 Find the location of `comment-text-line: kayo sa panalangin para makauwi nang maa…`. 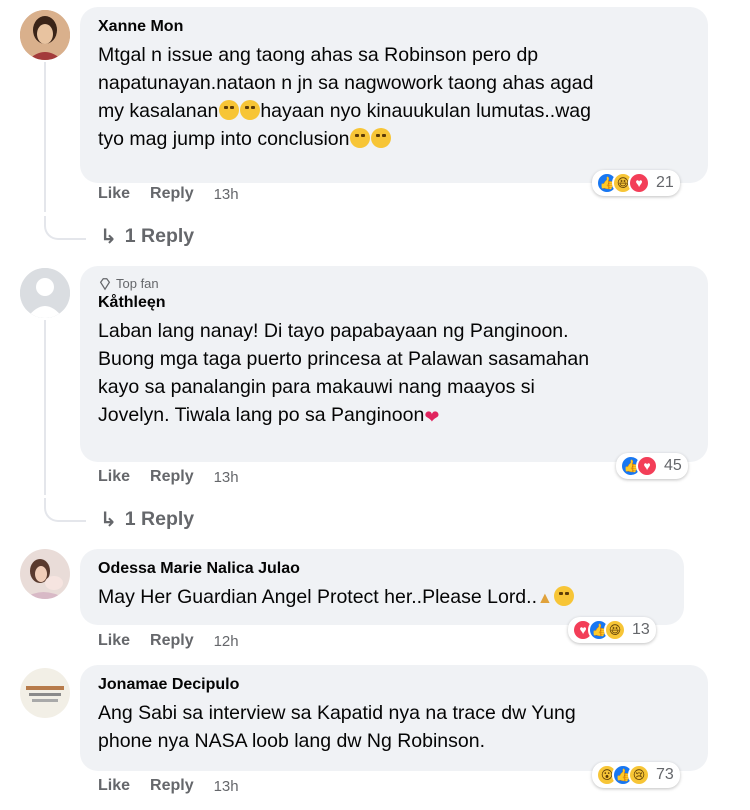

comment-text-line: kayo sa panalangin para makauwi nang maa… is located at coordinates (316, 387).